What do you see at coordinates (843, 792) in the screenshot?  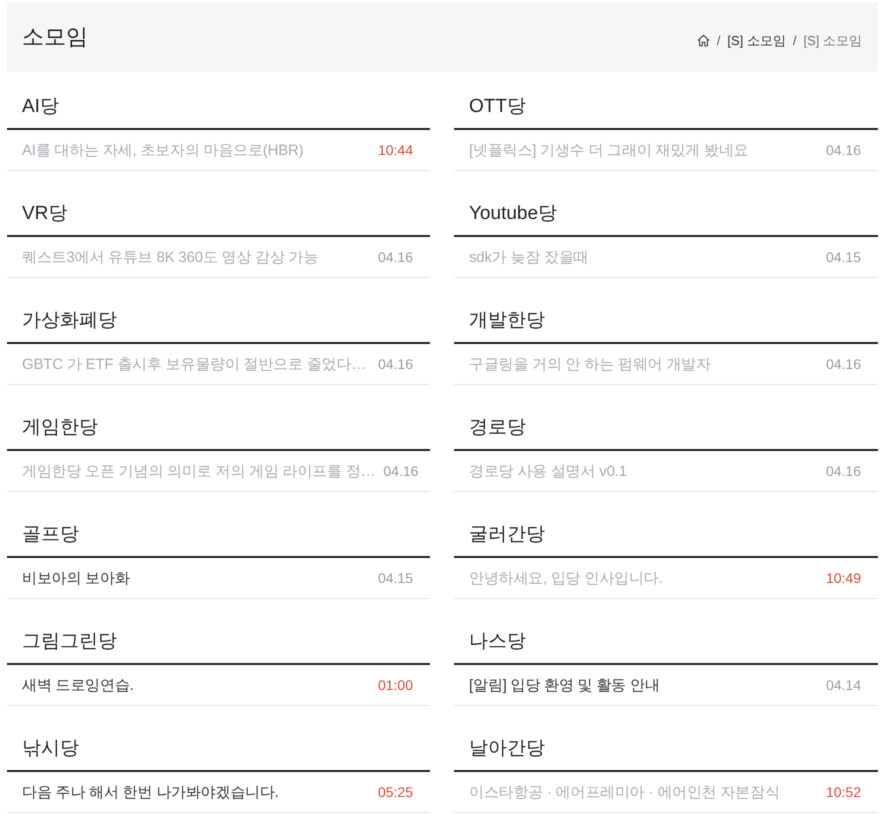 I see `post-date: 10:52` at bounding box center [843, 792].